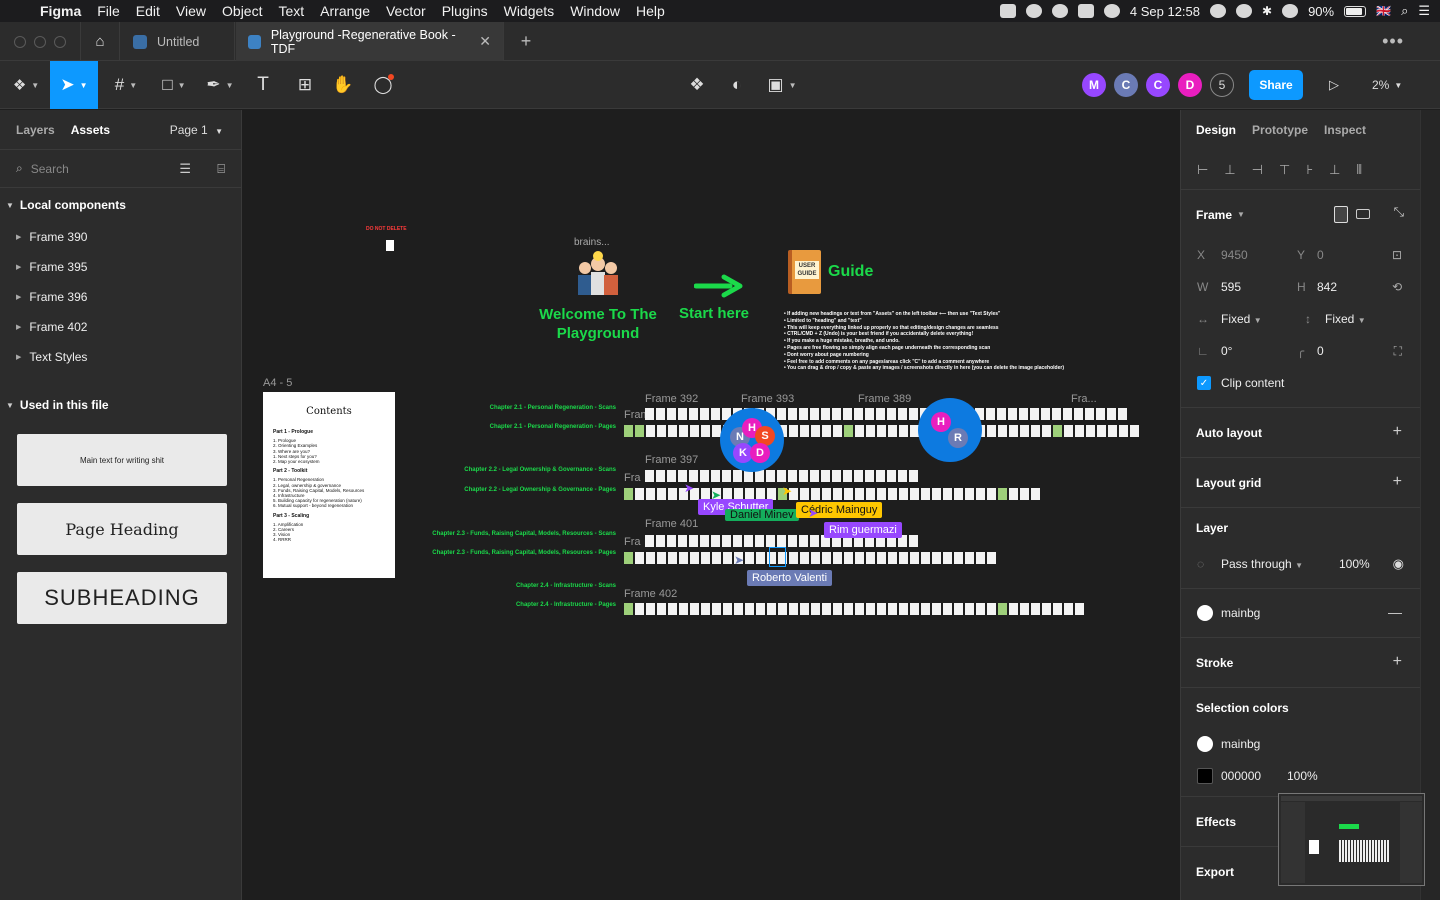  What do you see at coordinates (120, 237) in the screenshot?
I see `component-frame-390: ▶ Frame 390` at bounding box center [120, 237].